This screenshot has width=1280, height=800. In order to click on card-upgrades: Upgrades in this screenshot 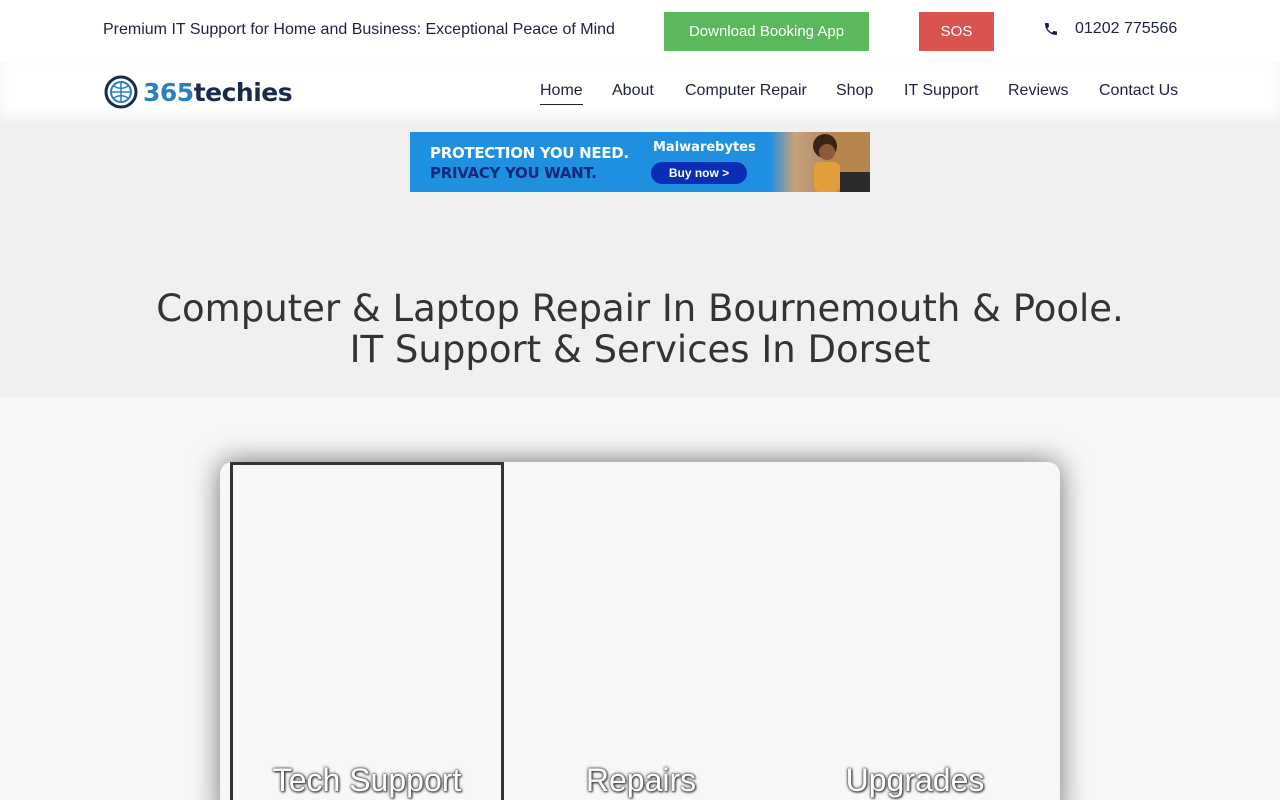, I will do `click(915, 631)`.